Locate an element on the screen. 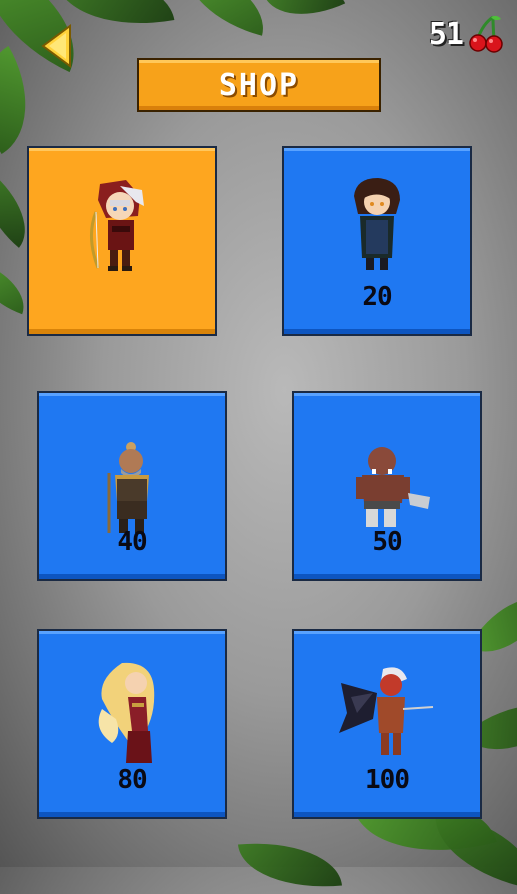  character-card-hooded-archer is located at coordinates (122, 241).